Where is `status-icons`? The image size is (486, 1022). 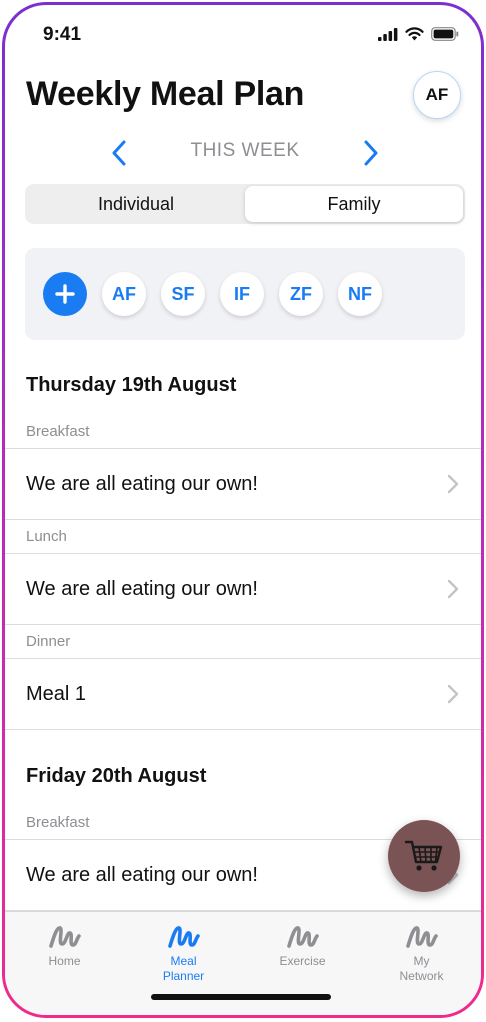 status-icons is located at coordinates (418, 34).